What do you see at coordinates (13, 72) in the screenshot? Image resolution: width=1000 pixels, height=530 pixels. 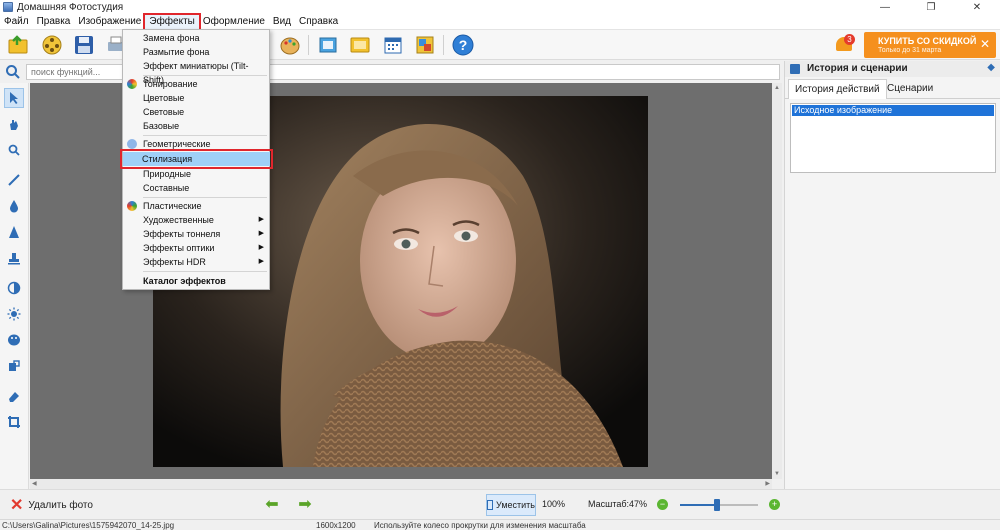 I see `search-icon` at bounding box center [13, 72].